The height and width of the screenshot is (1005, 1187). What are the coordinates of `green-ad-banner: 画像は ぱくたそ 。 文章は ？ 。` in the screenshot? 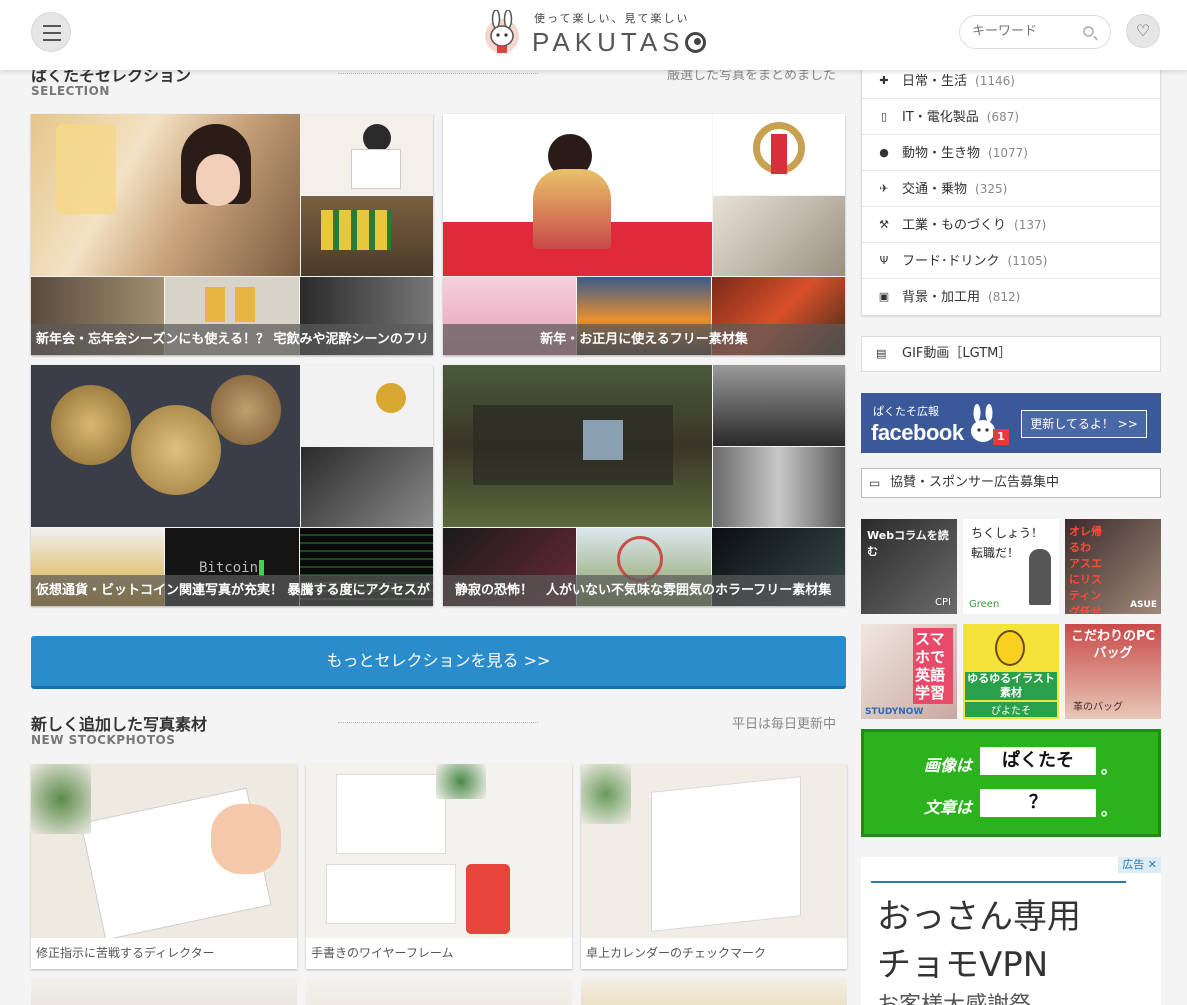 It's located at (1011, 783).